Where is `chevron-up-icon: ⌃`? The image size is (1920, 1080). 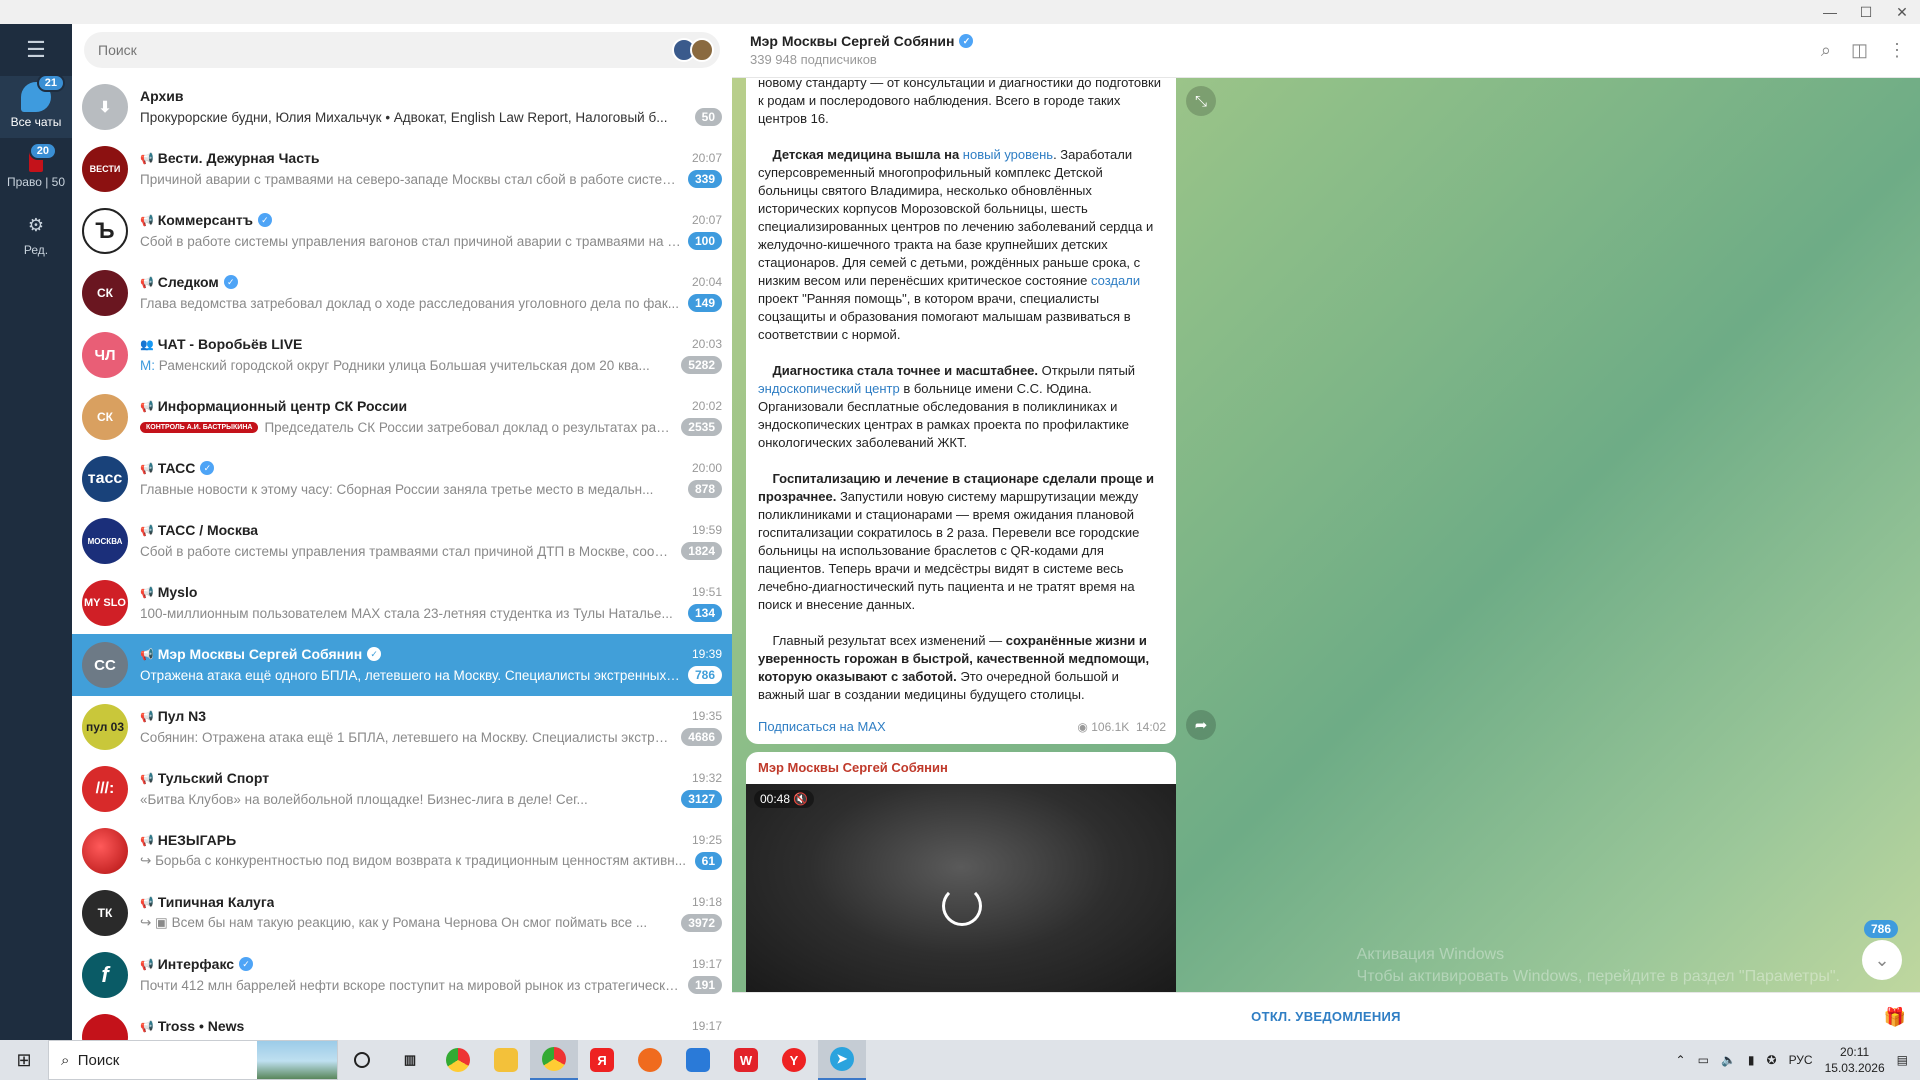
chevron-up-icon: ⌃ is located at coordinates (1681, 1060).